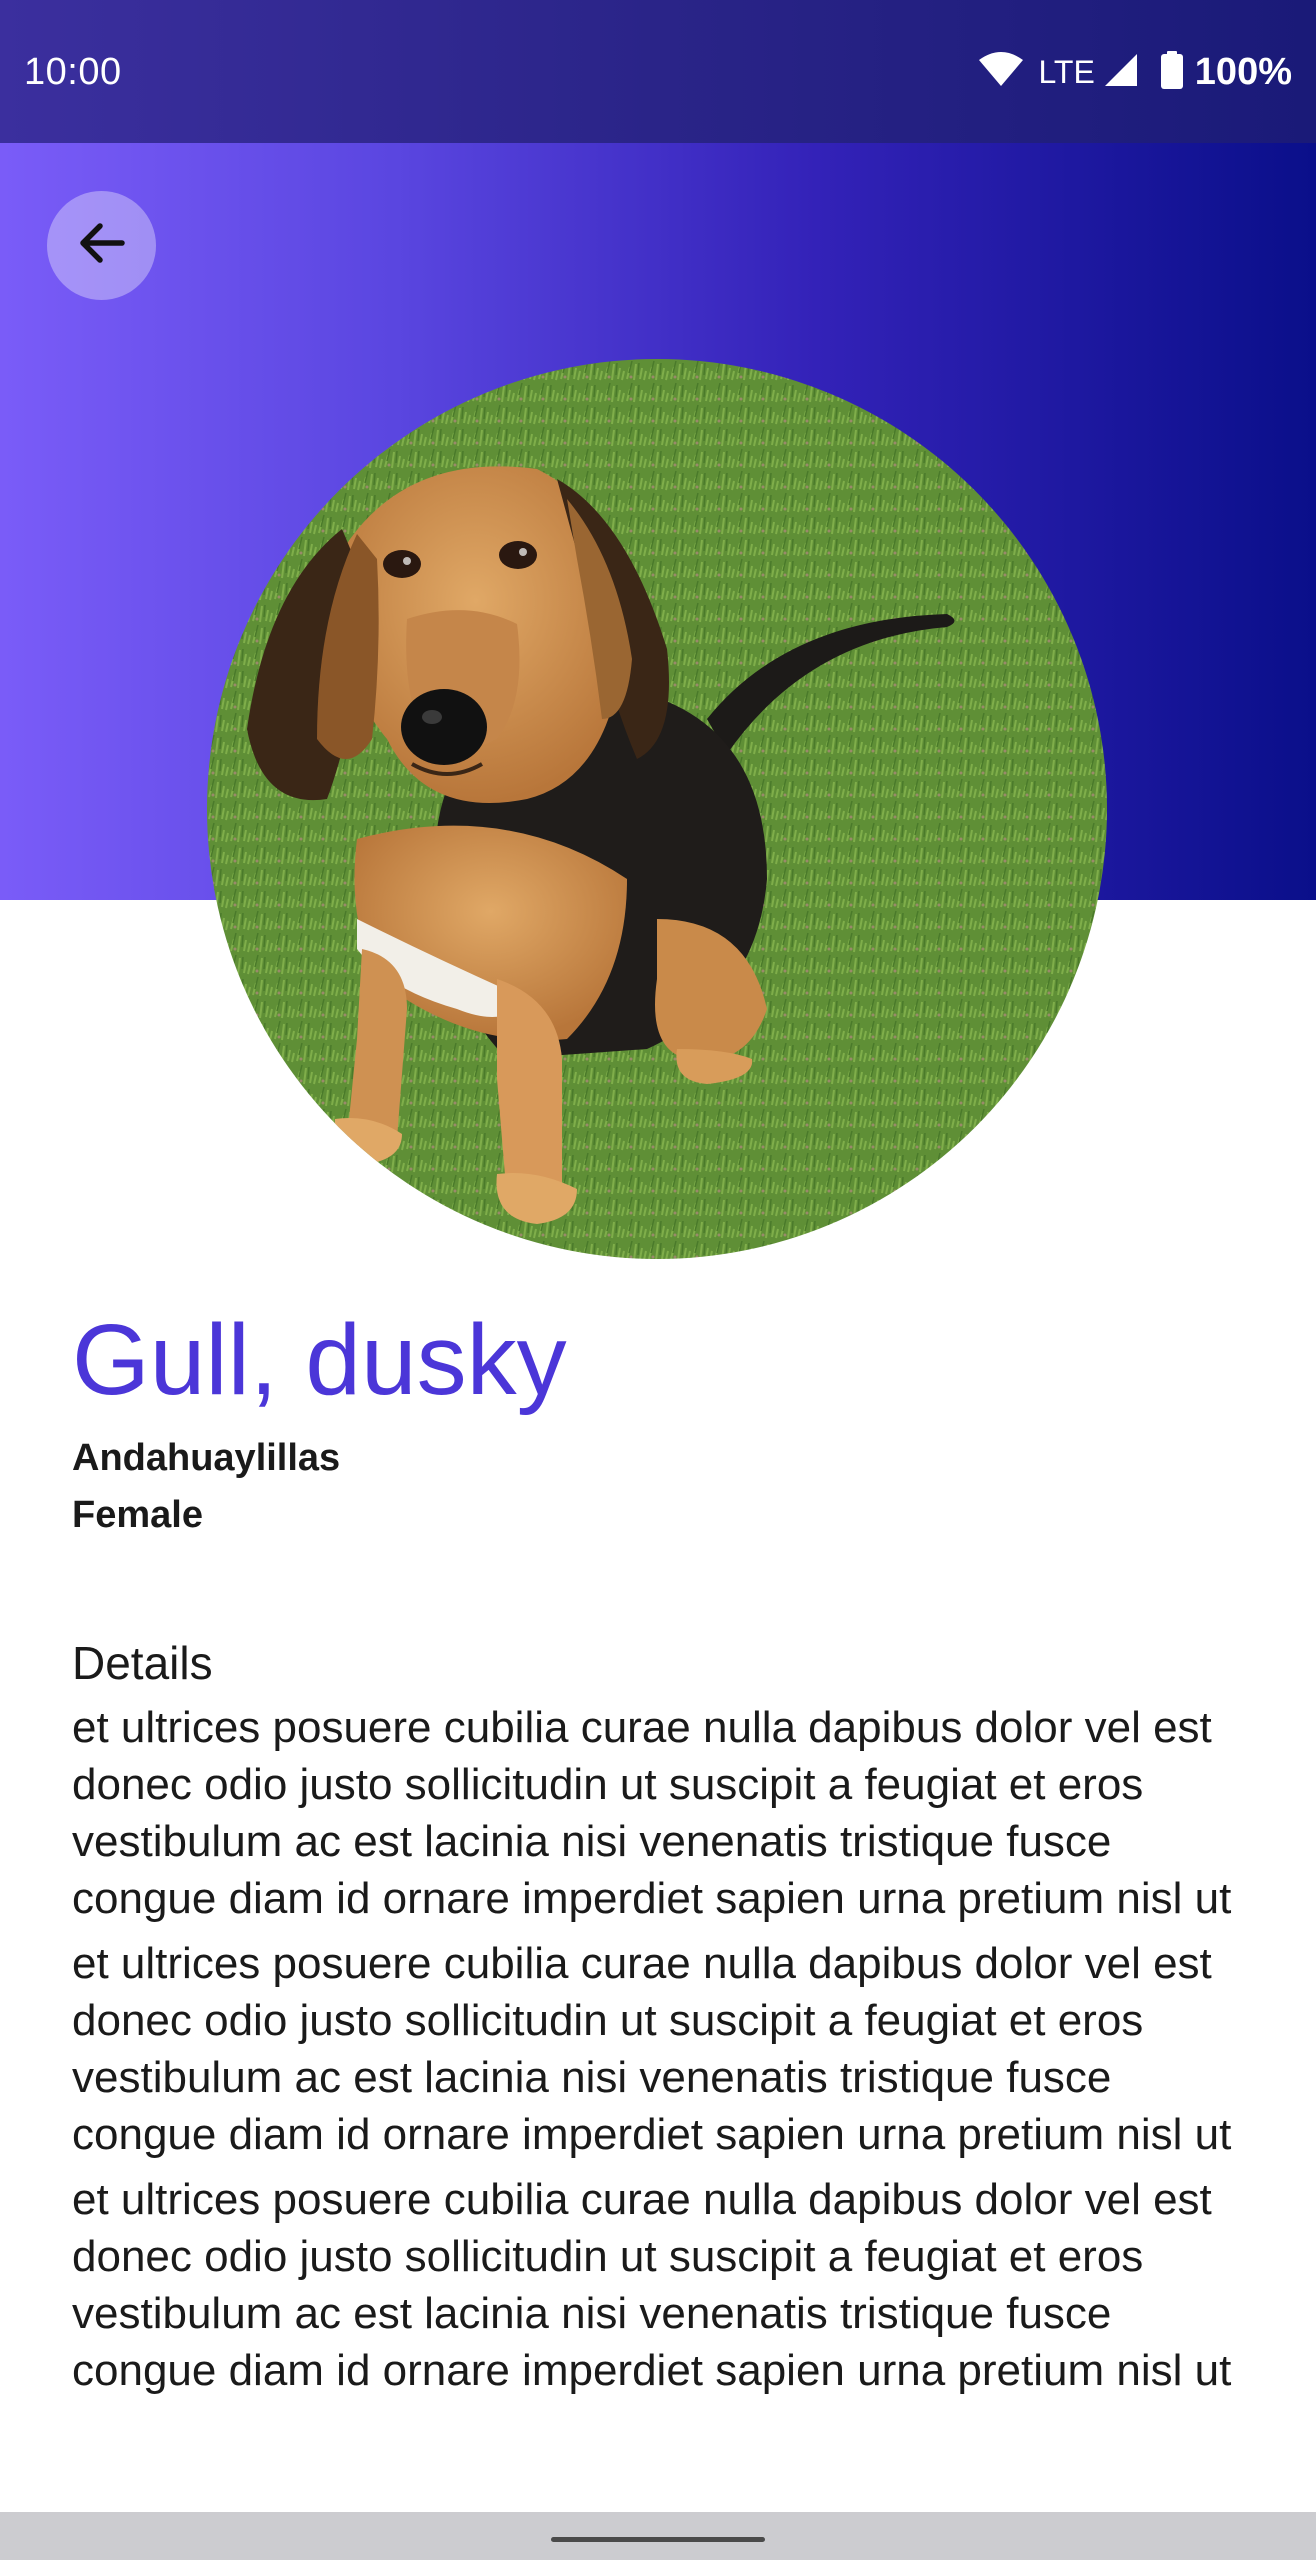 Image resolution: width=1316 pixels, height=2560 pixels. I want to click on arrow-back-icon, so click(102, 245).